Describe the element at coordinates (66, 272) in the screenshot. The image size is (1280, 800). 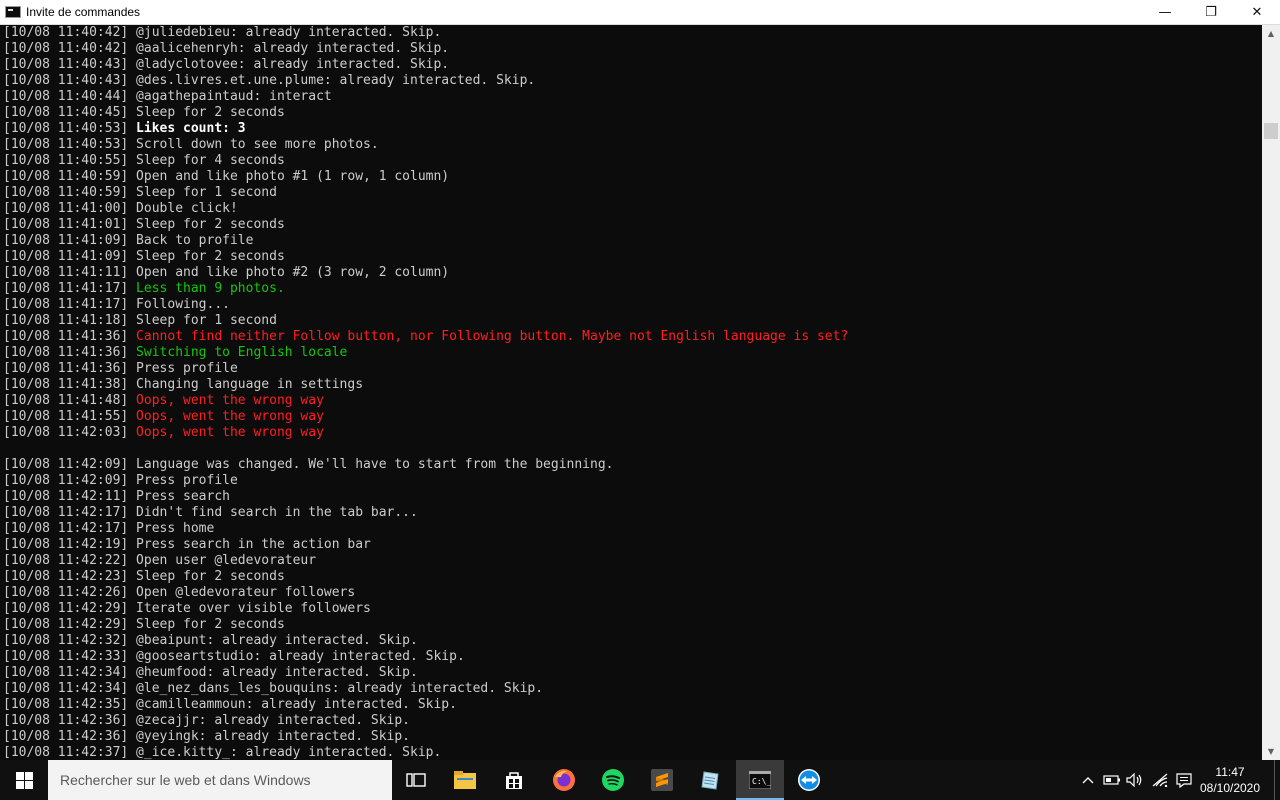
I see `console-line-timestamp: [10/08 11:41:11]` at that location.